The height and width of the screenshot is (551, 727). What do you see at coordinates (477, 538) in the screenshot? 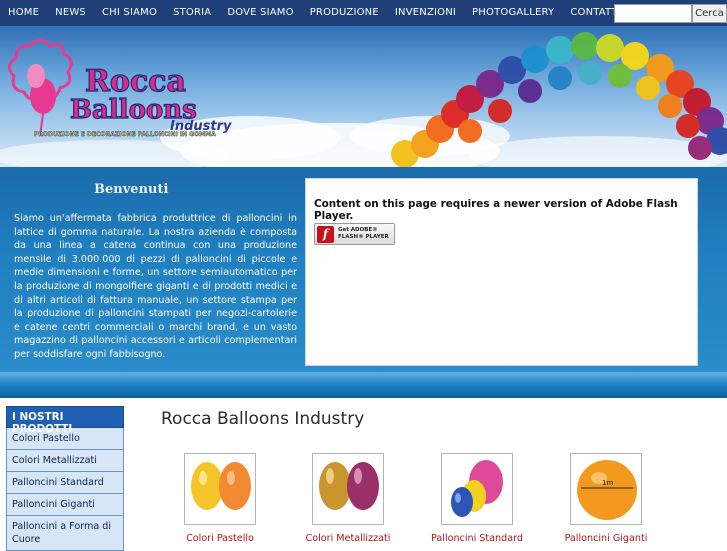
I see `product-caption: Palloncini Standard` at bounding box center [477, 538].